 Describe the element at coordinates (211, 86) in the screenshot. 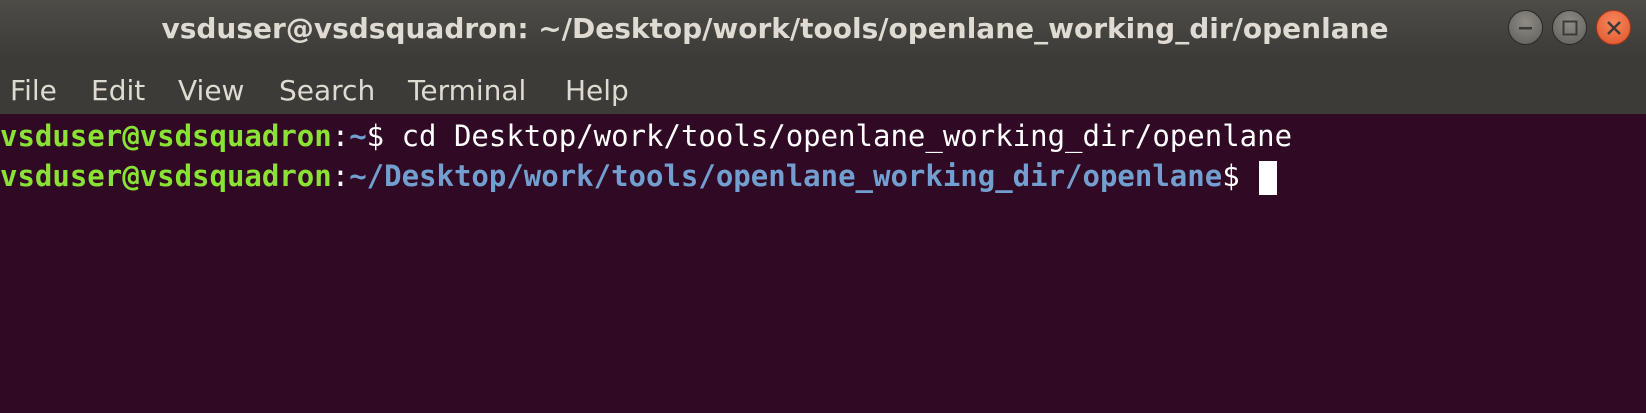

I see `menu-view: View` at that location.